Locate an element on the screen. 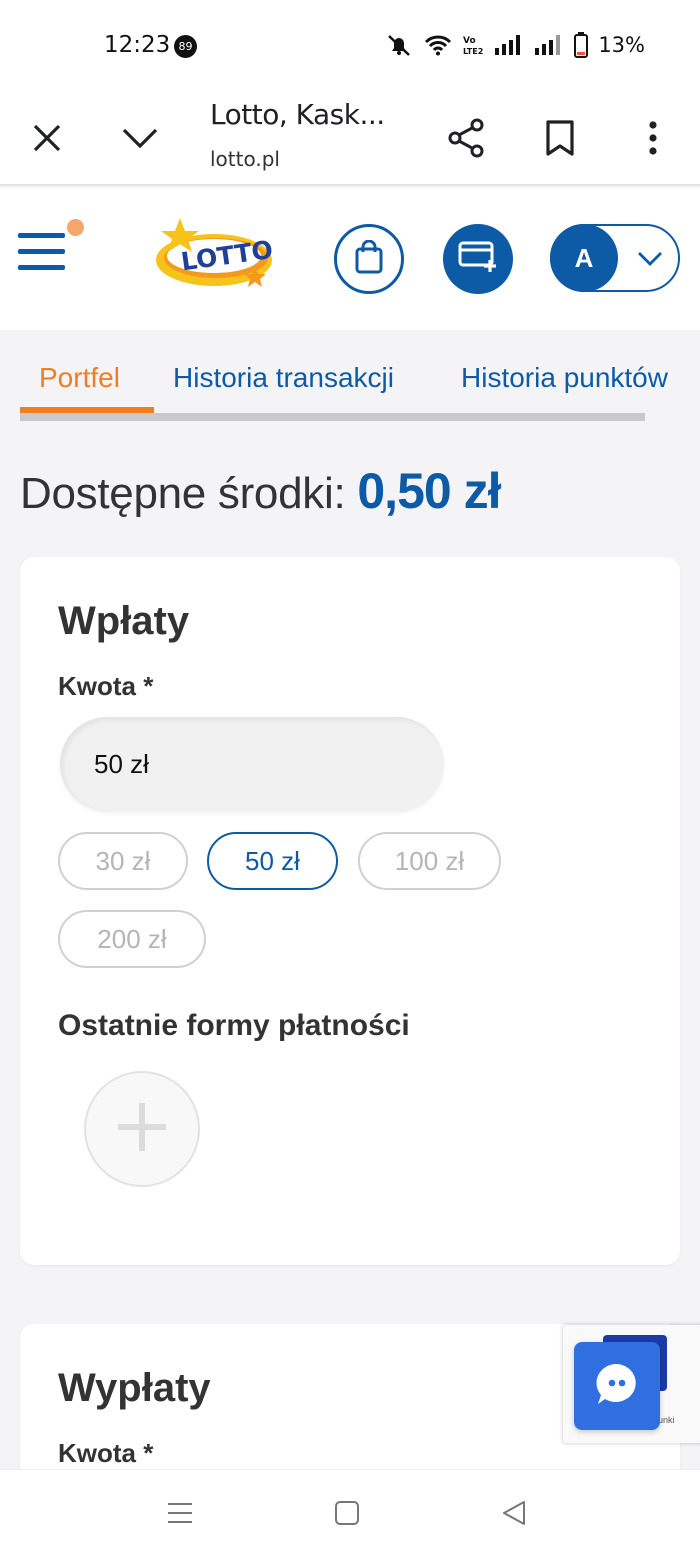 The image size is (700, 1555). bookmark-icon is located at coordinates (560, 138).